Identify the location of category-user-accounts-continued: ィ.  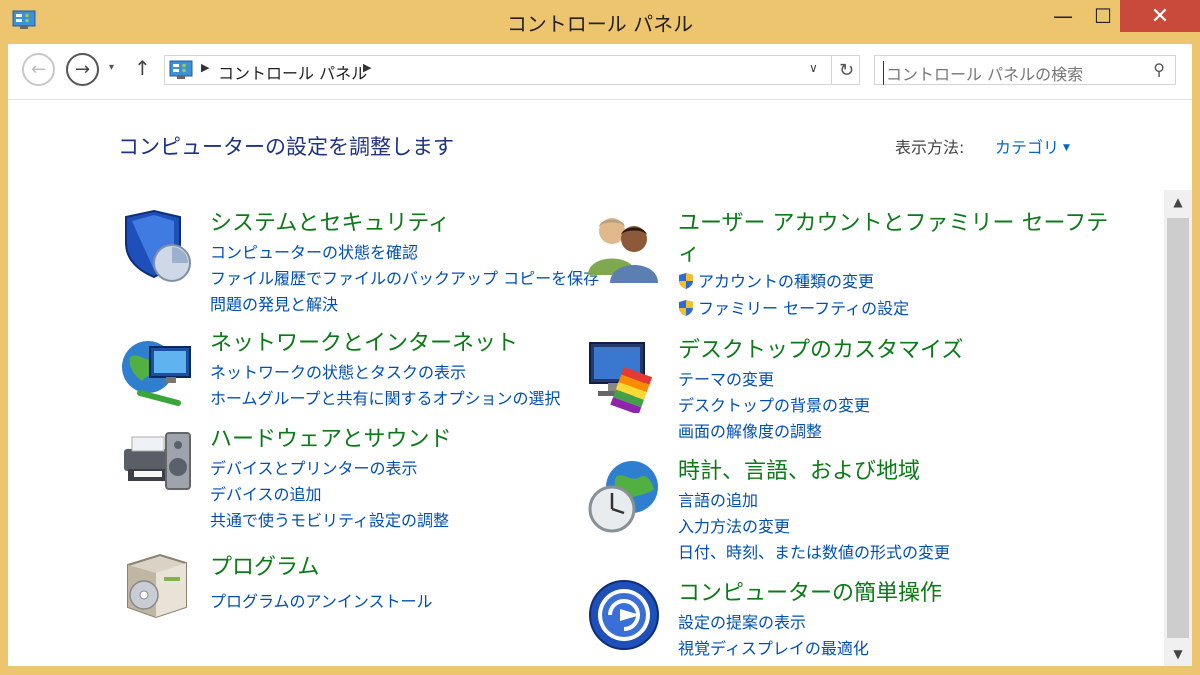
(689, 251).